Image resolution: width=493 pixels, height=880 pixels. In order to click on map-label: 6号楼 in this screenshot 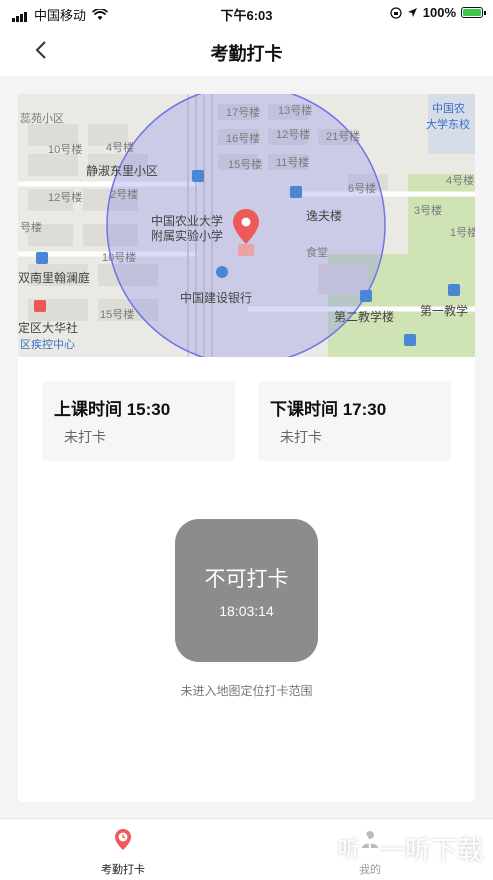, I will do `click(362, 189)`.